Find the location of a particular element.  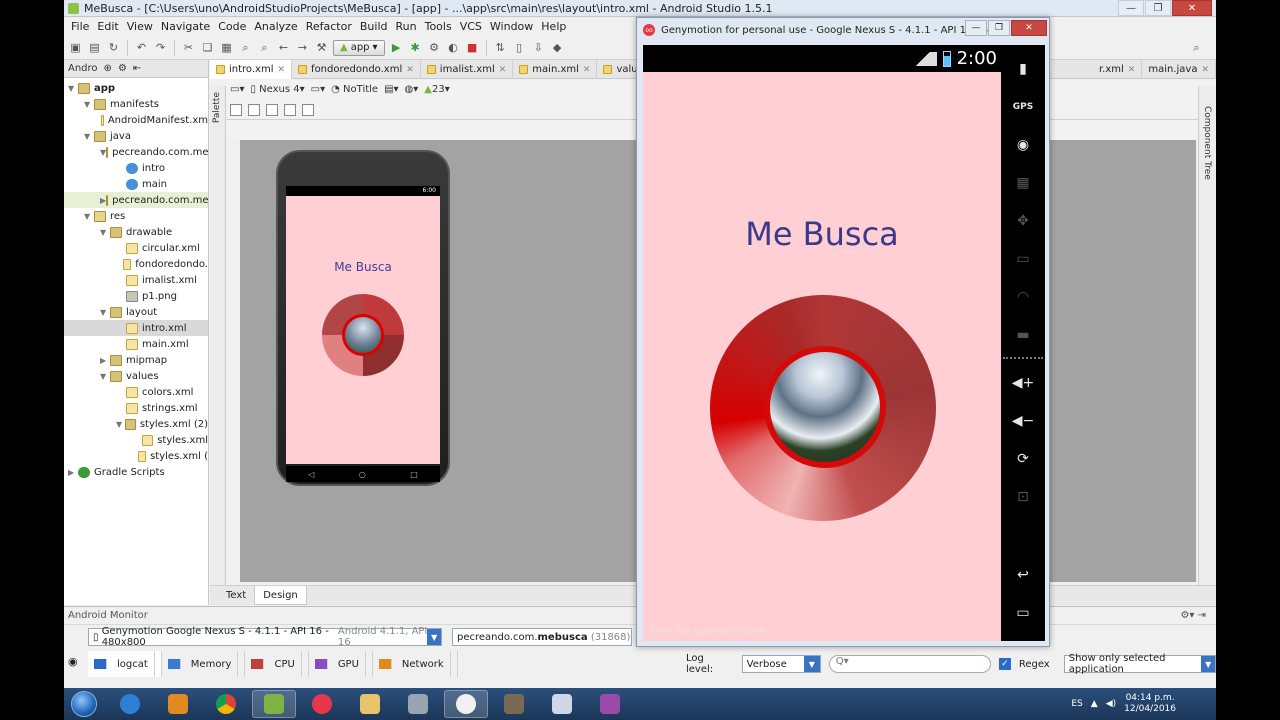

tree-item: styles.xml ( is located at coordinates (136, 456).